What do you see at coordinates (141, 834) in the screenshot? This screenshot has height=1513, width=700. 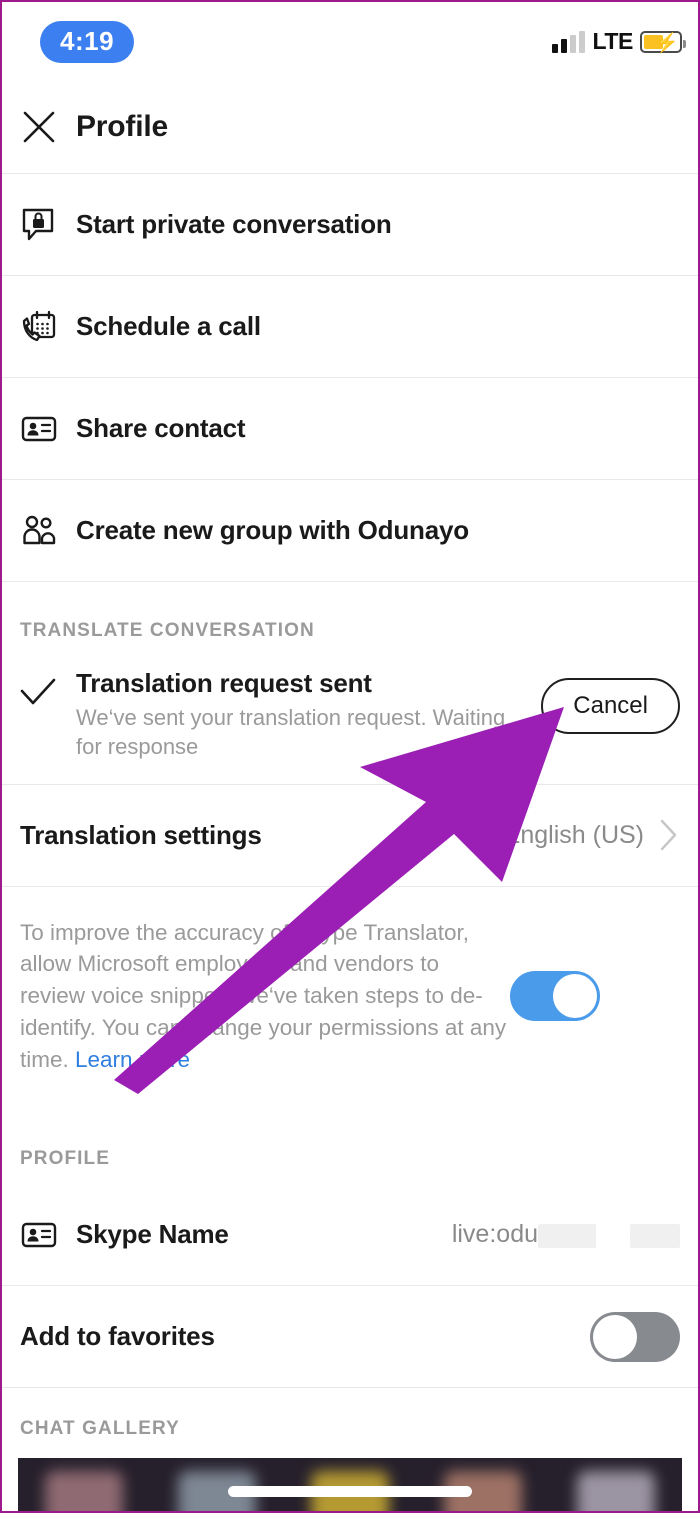 I see `translation-settings-label: Translation settings` at bounding box center [141, 834].